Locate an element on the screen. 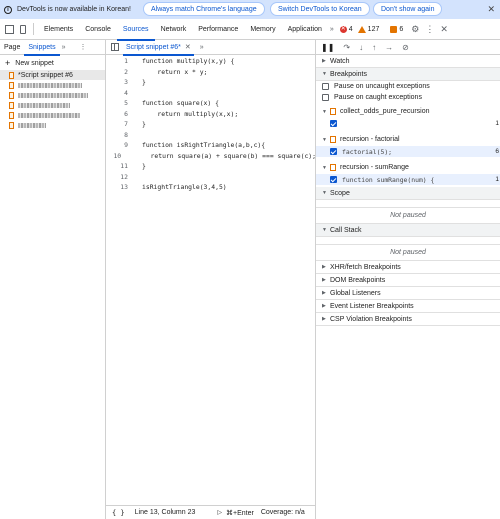 The width and height of the screenshot is (500, 519). breakpoints-section-header: ▼ Breakpoints is located at coordinates (408, 74).